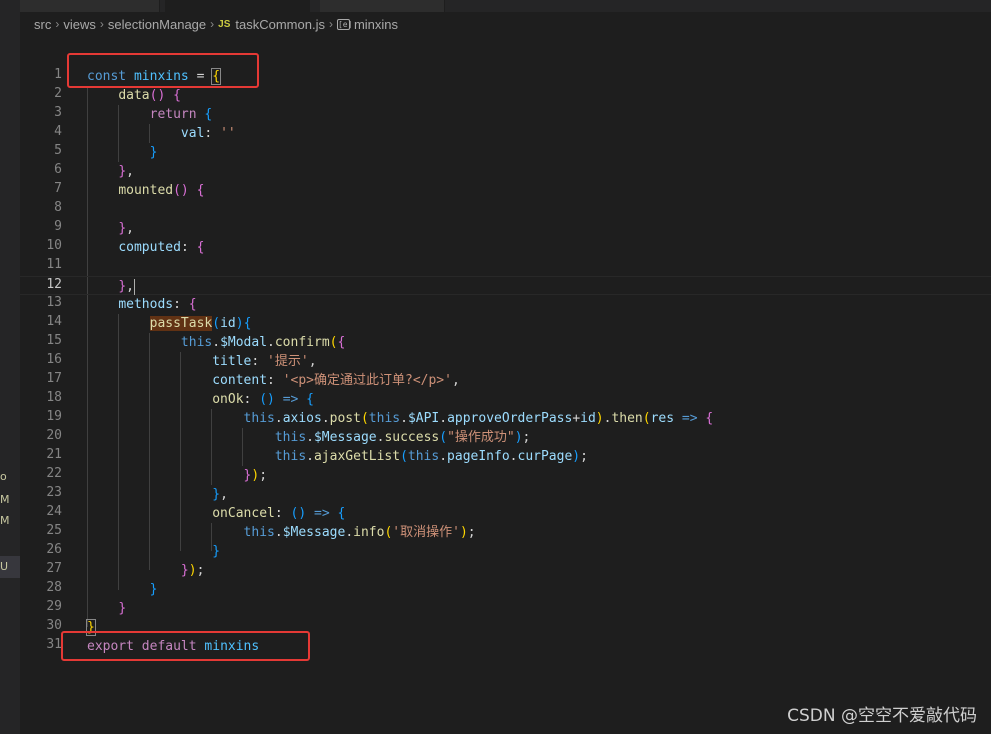  What do you see at coordinates (54, 530) in the screenshot?
I see `line-number: 25` at bounding box center [54, 530].